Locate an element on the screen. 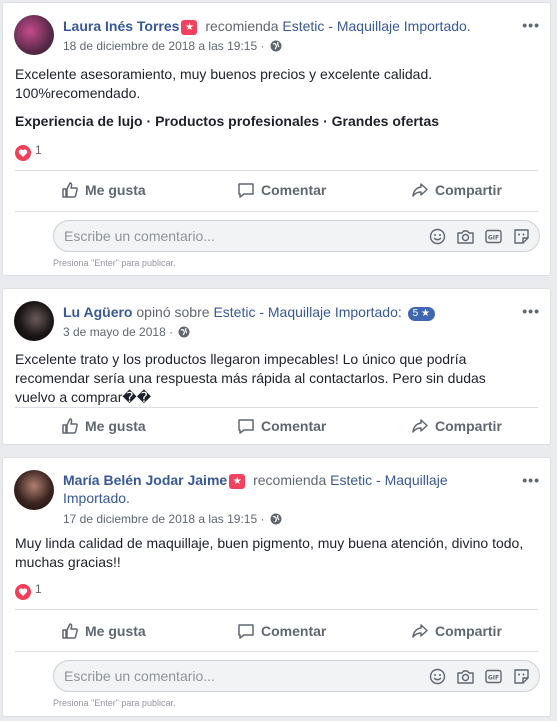  tag: Productos profesionales is located at coordinates (237, 121).